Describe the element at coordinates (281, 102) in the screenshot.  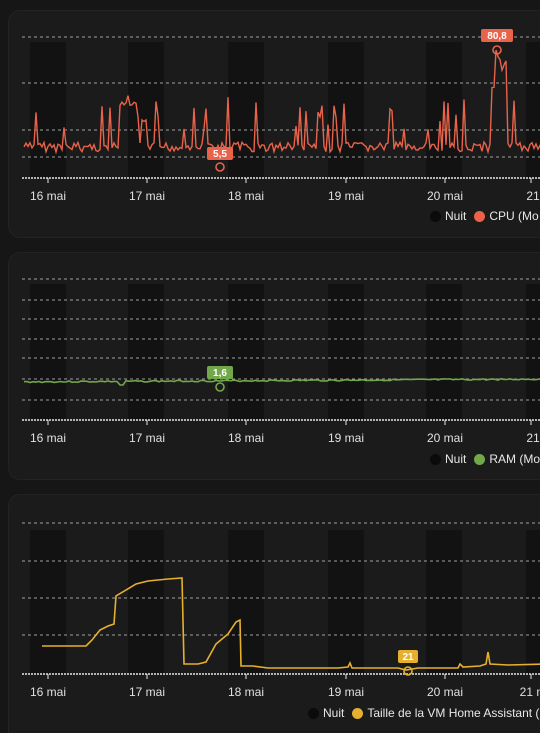
I see `cpu-series-line` at that location.